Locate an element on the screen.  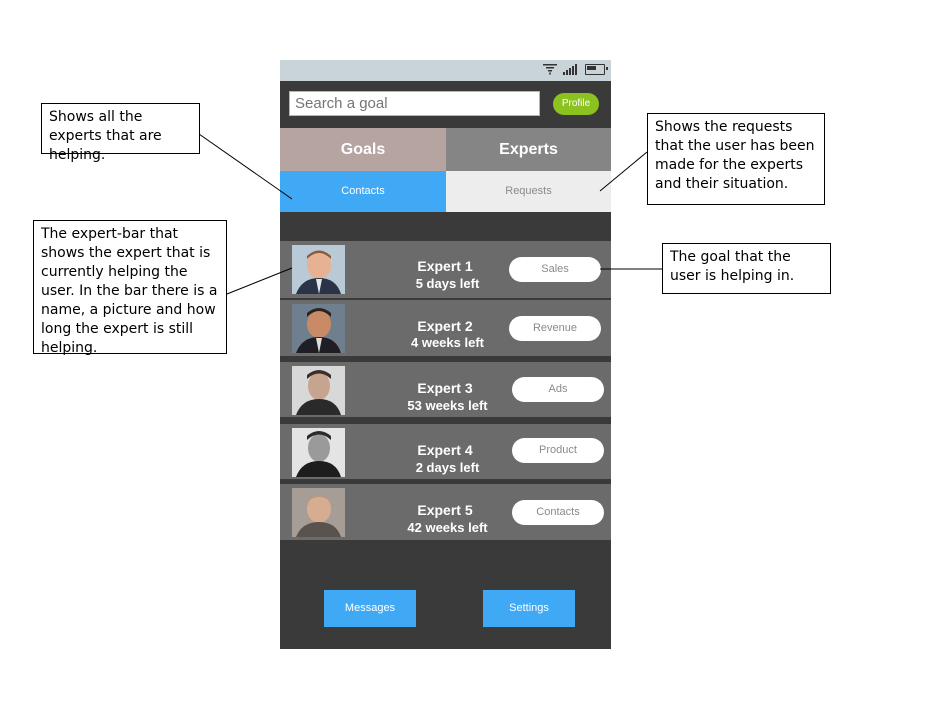
expert-name: Expert 2 is located at coordinates (445, 326).